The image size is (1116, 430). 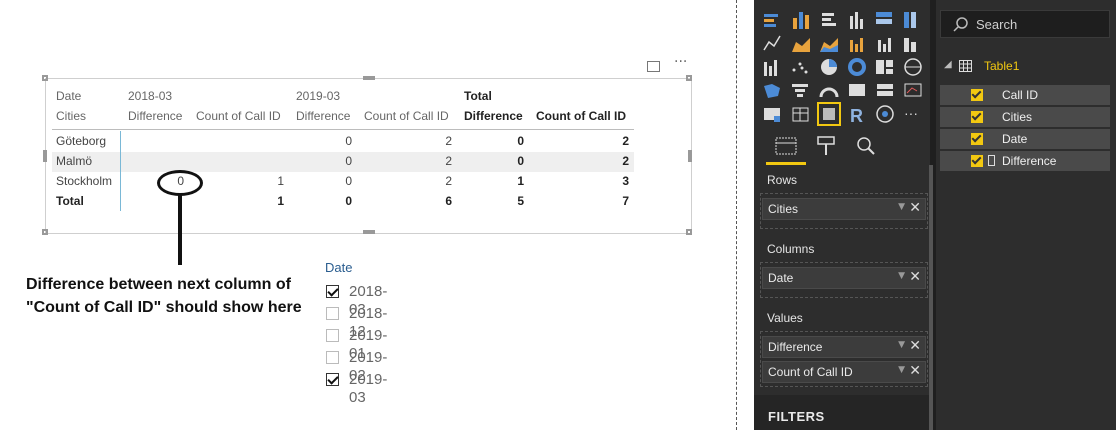 What do you see at coordinates (856, 116) in the screenshot?
I see `r-visual-icon: R` at bounding box center [856, 116].